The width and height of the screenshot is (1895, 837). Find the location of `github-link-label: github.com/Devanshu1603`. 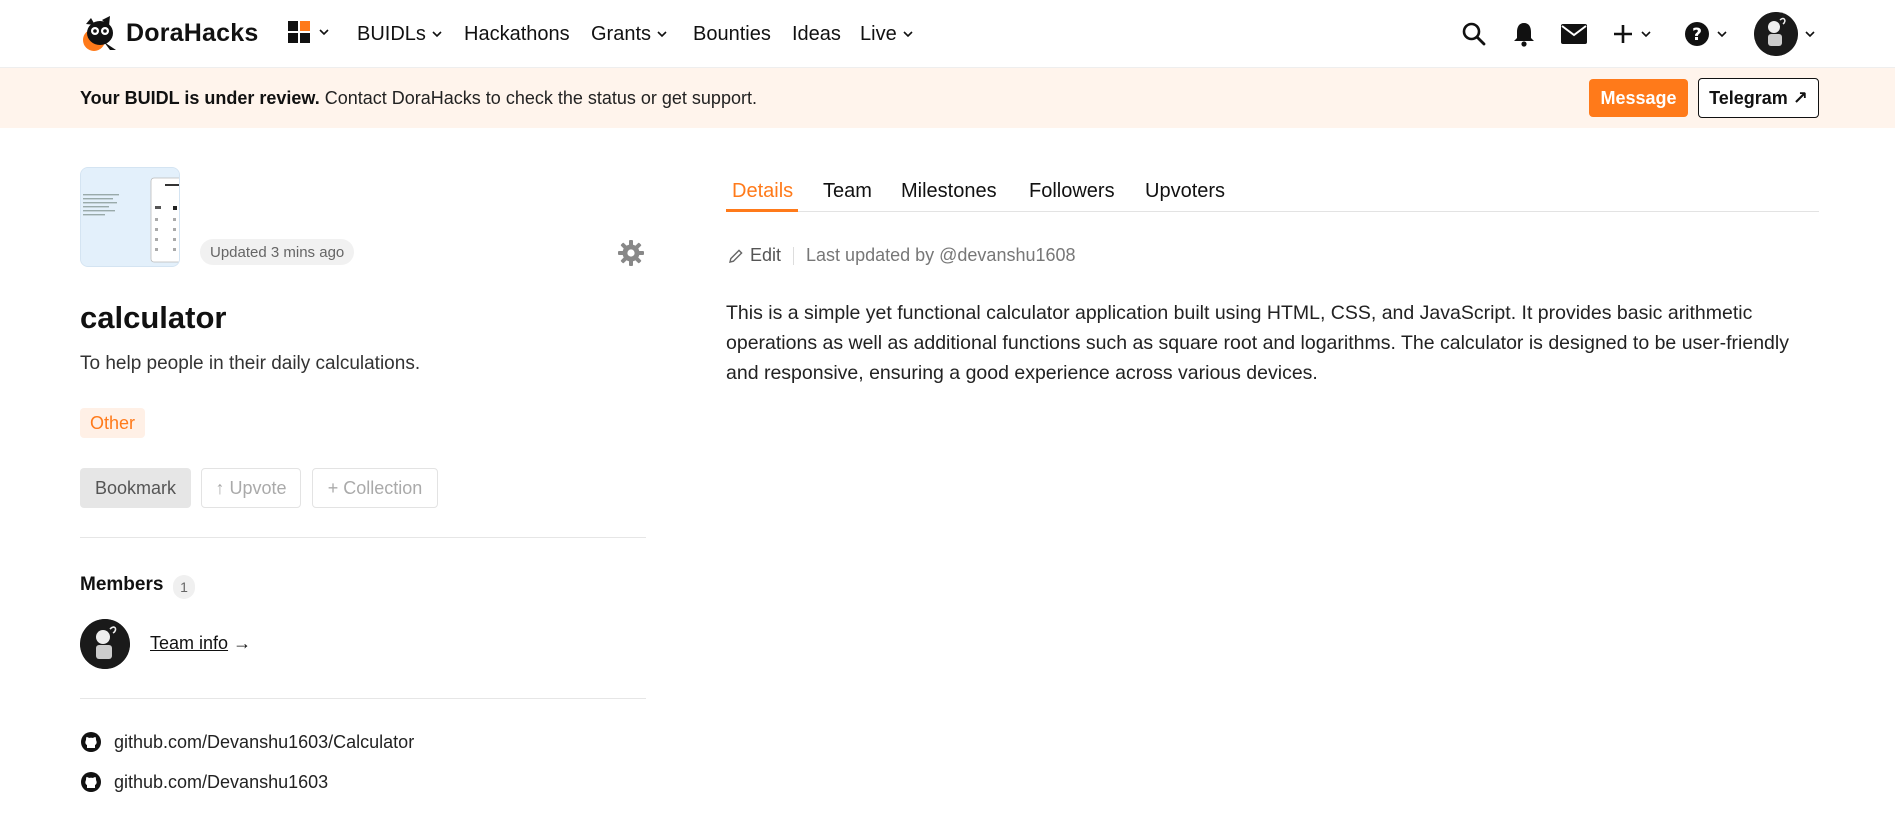

github-link-label: github.com/Devanshu1603 is located at coordinates (221, 781).